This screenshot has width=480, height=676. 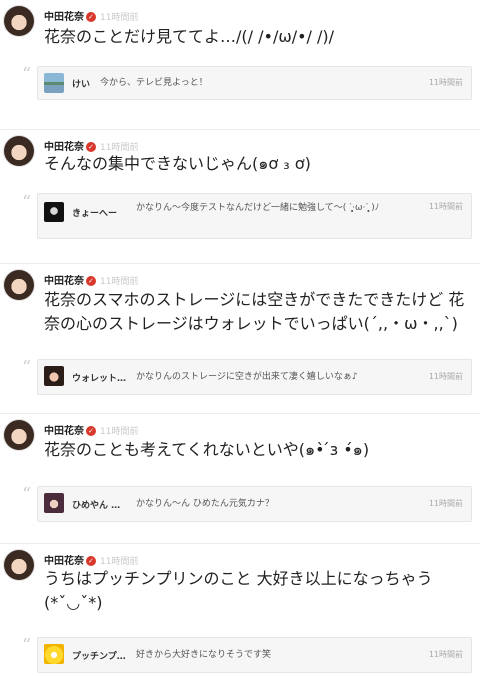 I want to click on post-text: そんなの集中できないじゃん(๑ơ ₃ ơ), so click(x=177, y=163).